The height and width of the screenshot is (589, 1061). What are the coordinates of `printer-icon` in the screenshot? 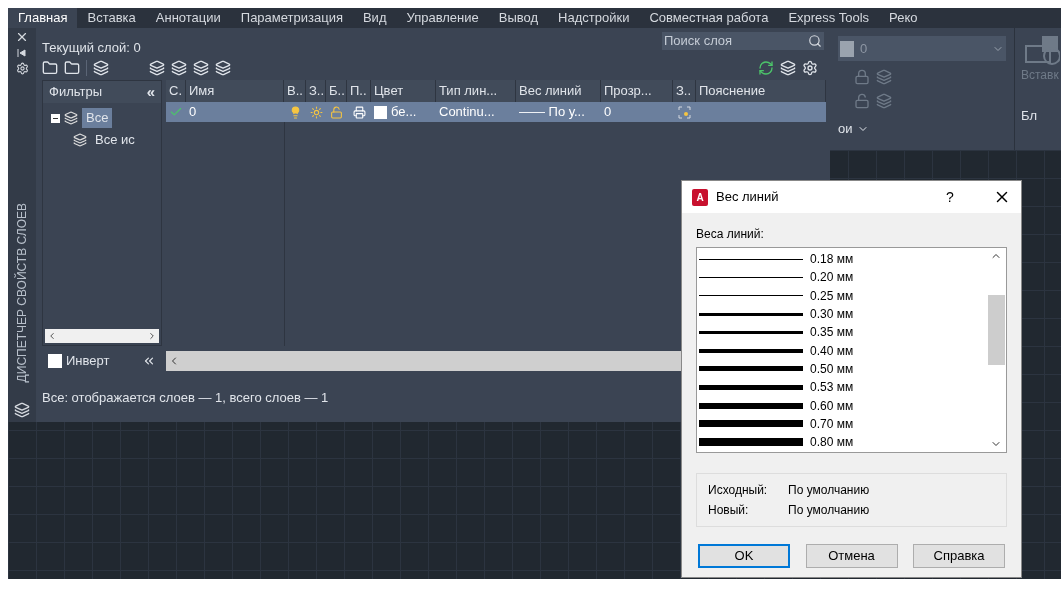 It's located at (359, 112).